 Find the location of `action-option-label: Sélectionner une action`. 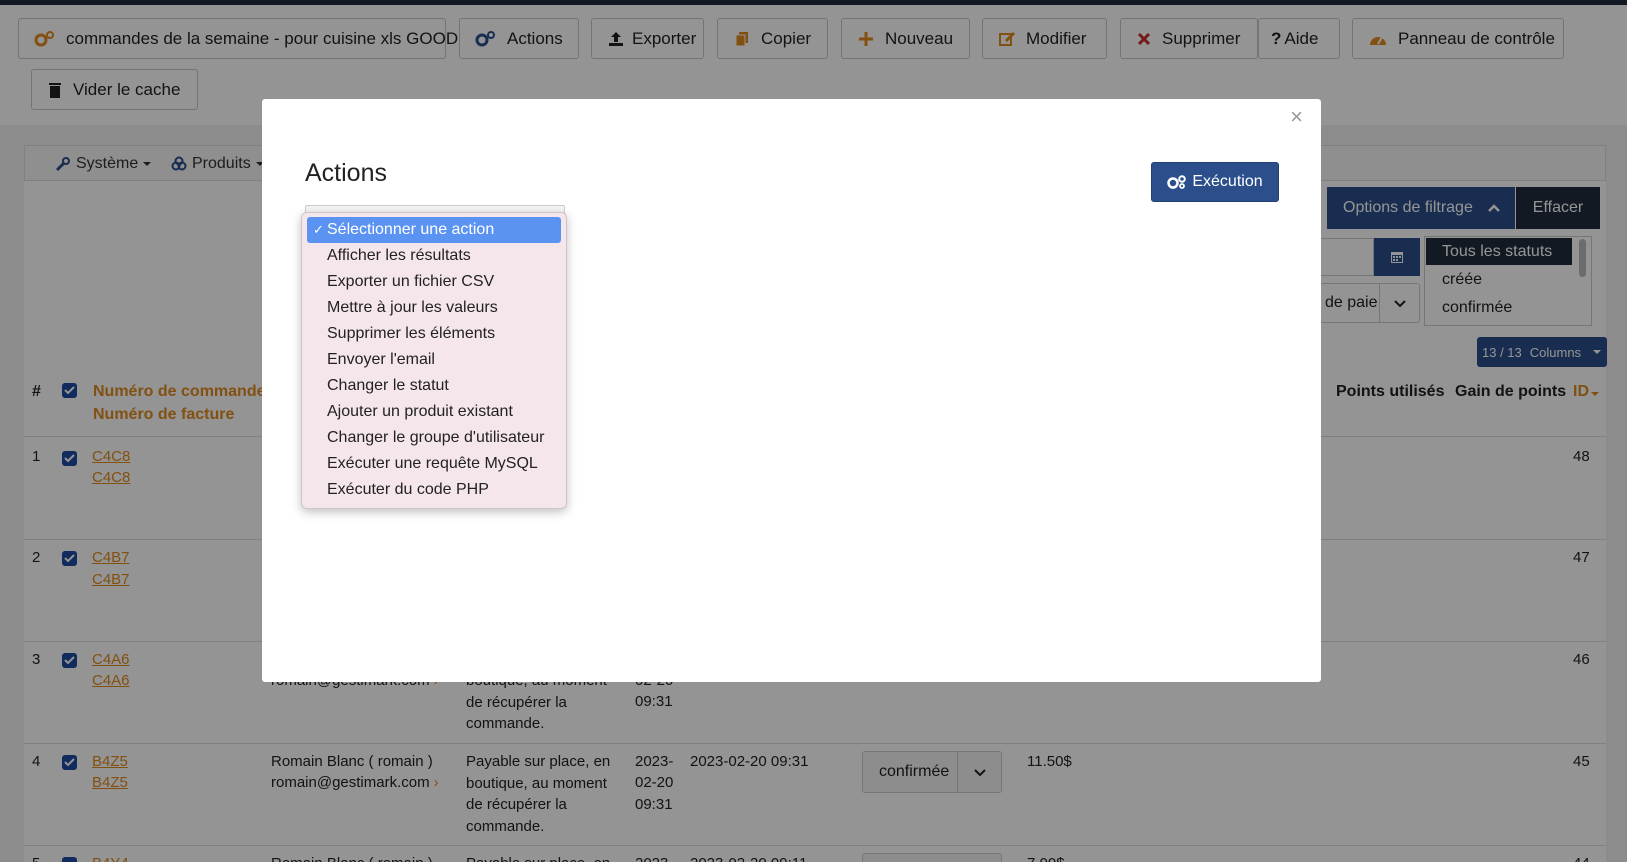

action-option-label: Sélectionner une action is located at coordinates (411, 229).